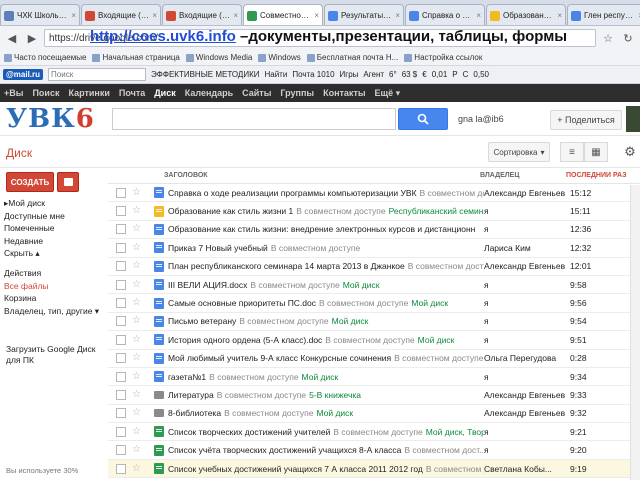 The width and height of the screenshot is (640, 480). Describe the element at coordinates (40, 14) in the screenshot. I see `browser-tab: ЧХК Школьник...×` at that location.